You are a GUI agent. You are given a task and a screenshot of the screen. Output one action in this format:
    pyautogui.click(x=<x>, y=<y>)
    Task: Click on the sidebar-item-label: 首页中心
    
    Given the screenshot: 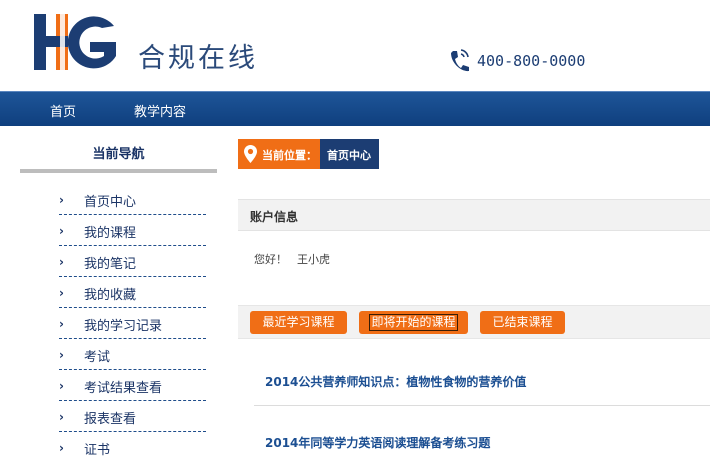 What is the action you would take?
    pyautogui.click(x=110, y=202)
    